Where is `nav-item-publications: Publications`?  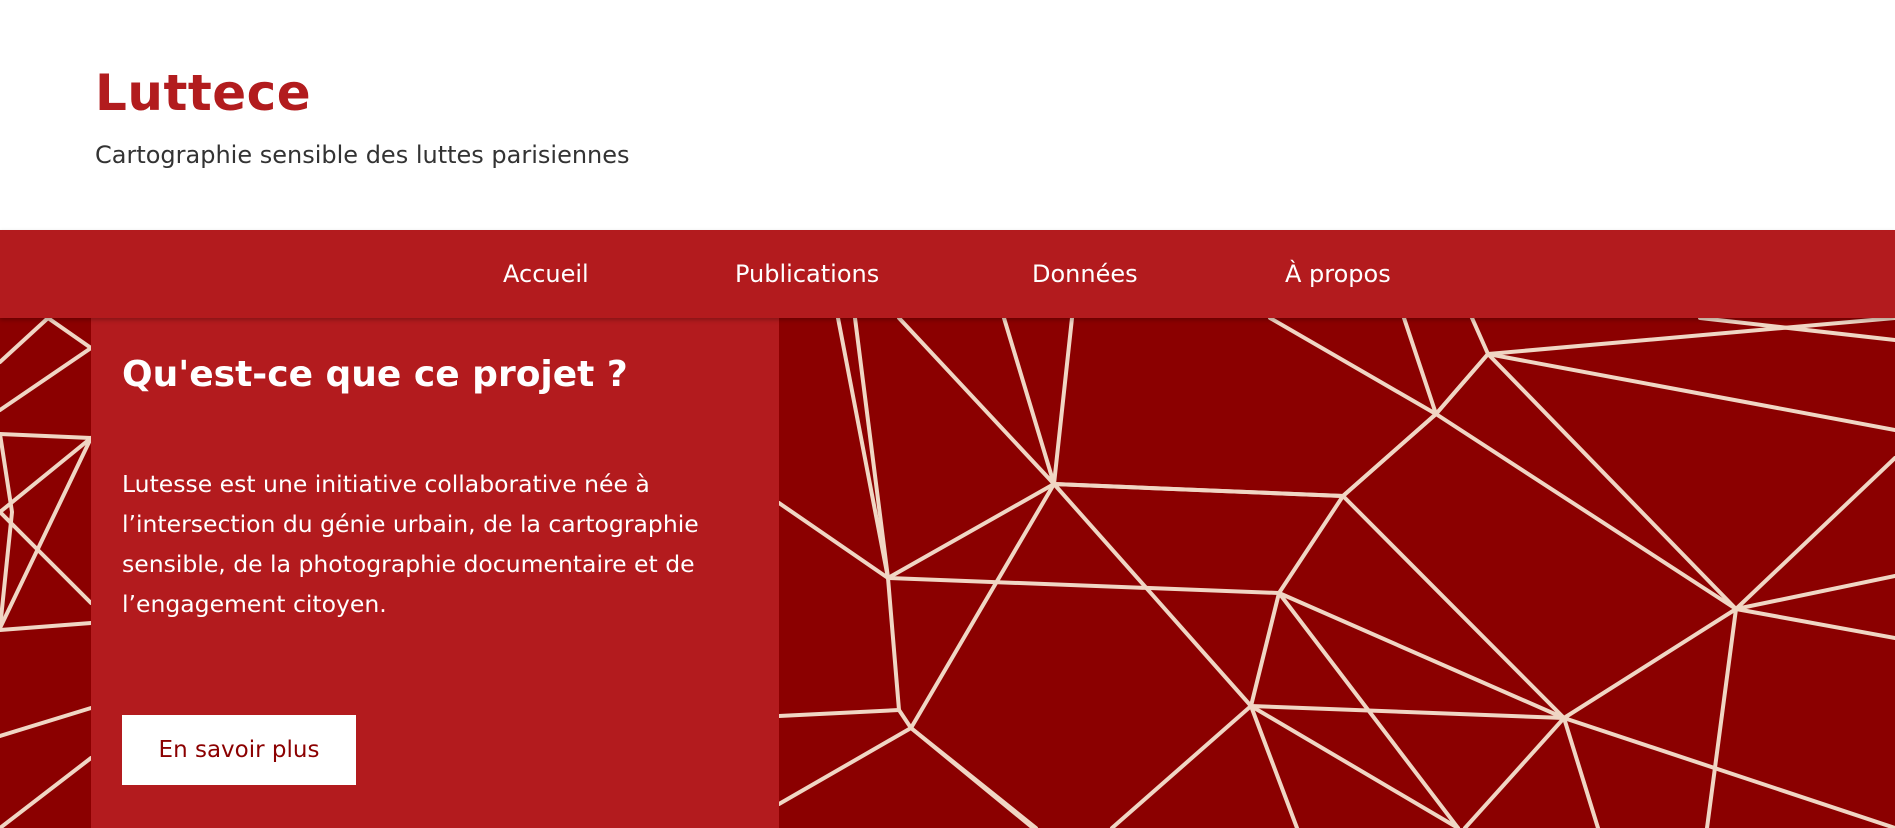
nav-item-publications: Publications is located at coordinates (807, 274).